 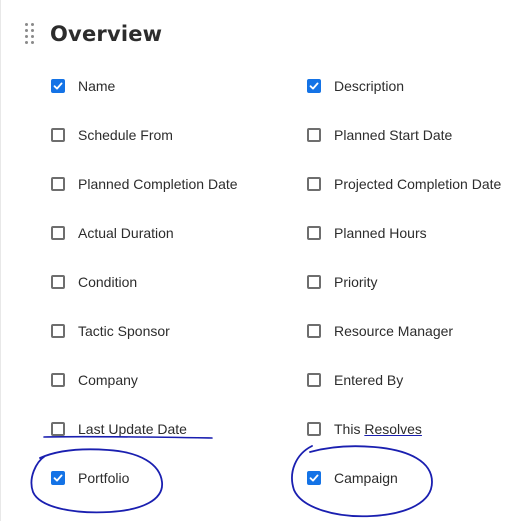 I want to click on field-option-campaign: Campaign, so click(x=352, y=478).